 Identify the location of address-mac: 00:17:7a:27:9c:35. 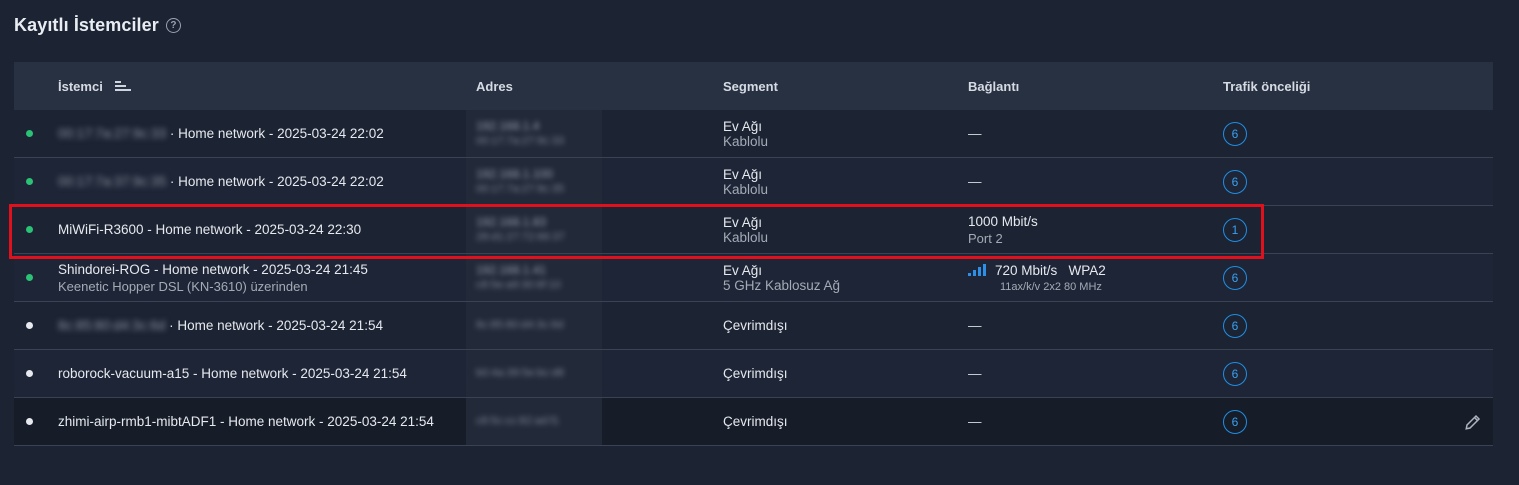
(520, 189).